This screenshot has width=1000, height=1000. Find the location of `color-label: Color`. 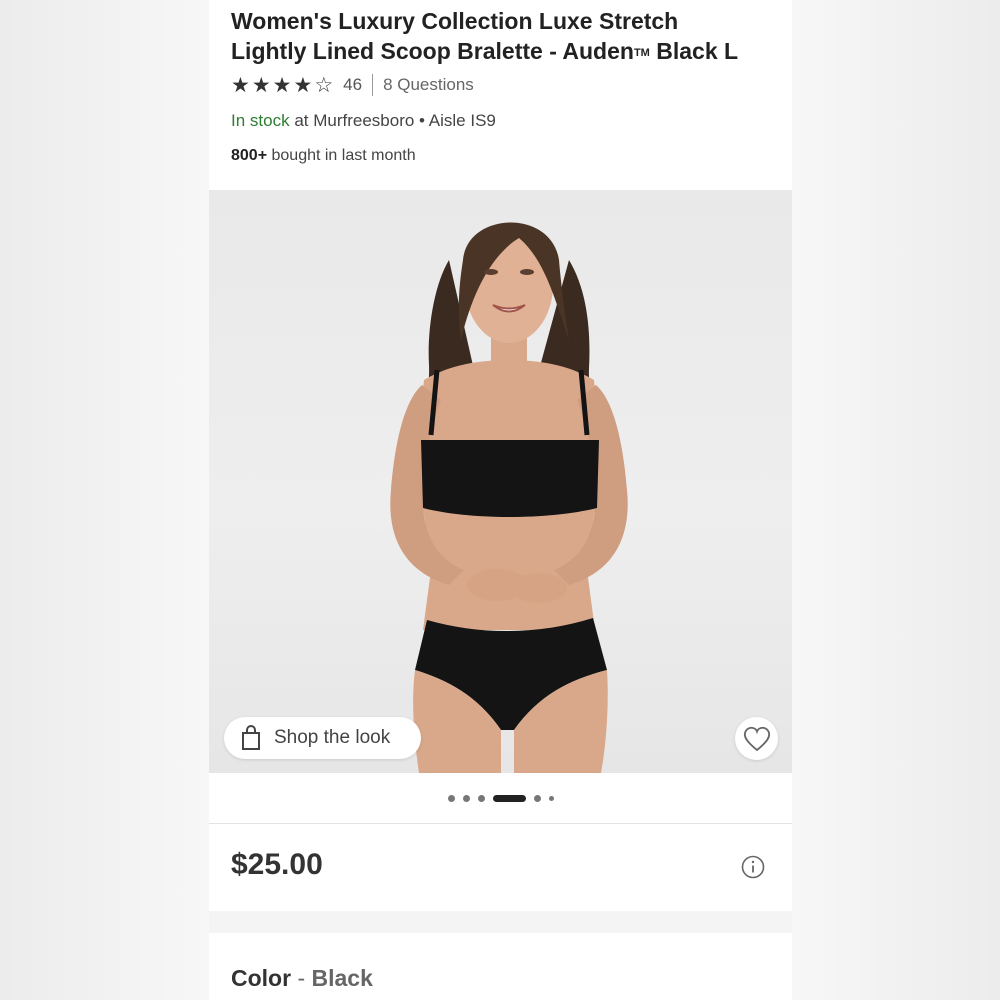

color-label: Color is located at coordinates (261, 978).